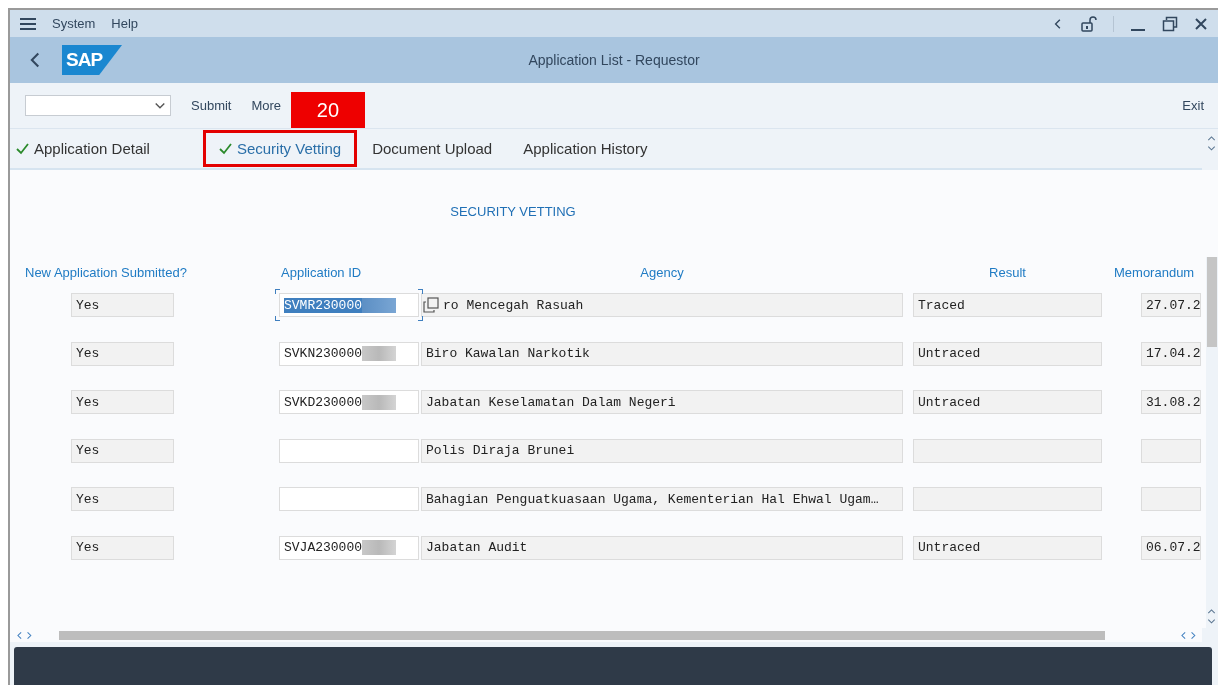 This screenshot has width=1218, height=685. I want to click on menu-item: Help, so click(125, 23).